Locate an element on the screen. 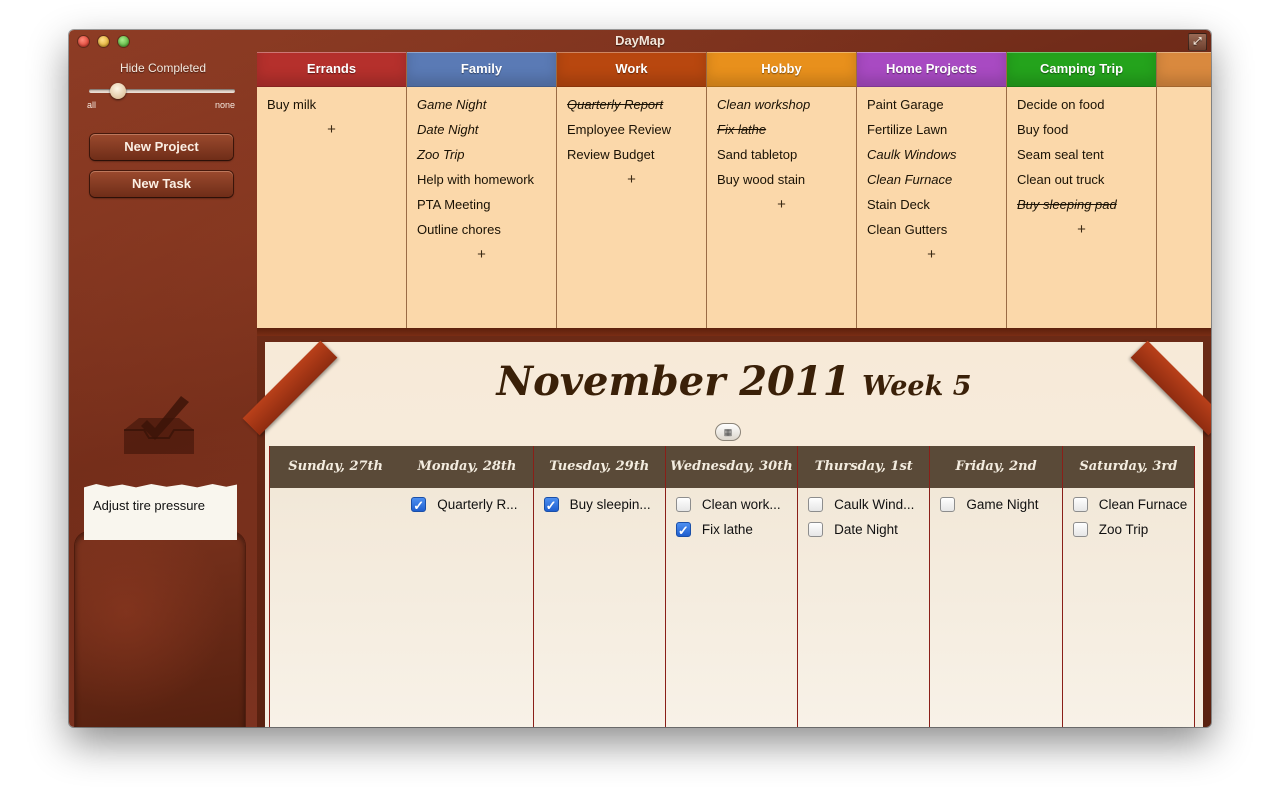 The width and height of the screenshot is (1280, 800). day-header: Monday, 28th is located at coordinates (467, 467).